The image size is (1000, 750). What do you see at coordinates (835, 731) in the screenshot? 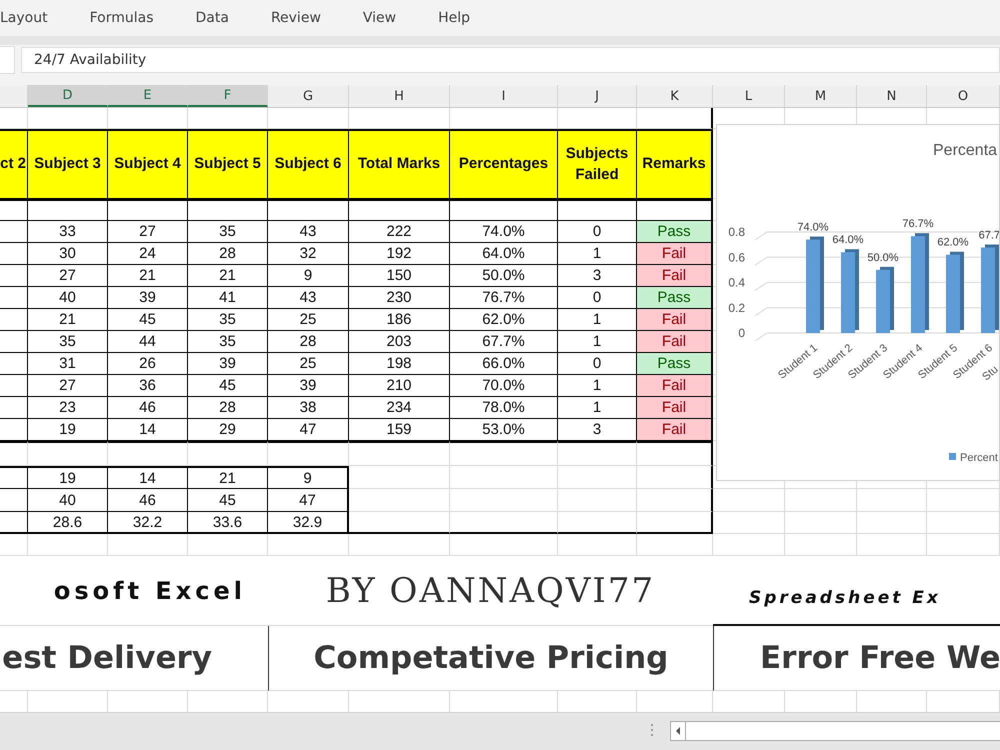
I see `horizontal-scrollbar` at bounding box center [835, 731].